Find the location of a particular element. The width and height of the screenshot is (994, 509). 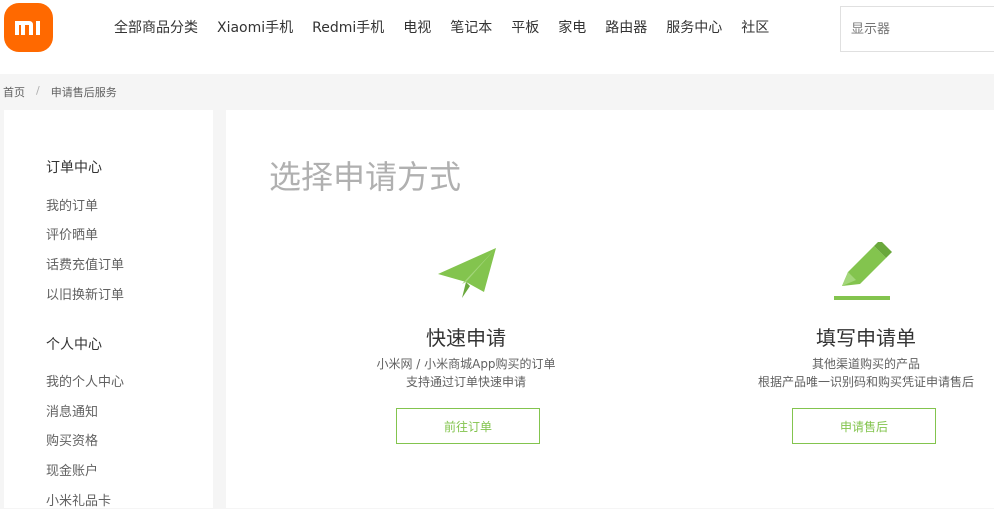

fill-form-desc-line1: 其他渠道购买的产品 is located at coordinates (865, 364).